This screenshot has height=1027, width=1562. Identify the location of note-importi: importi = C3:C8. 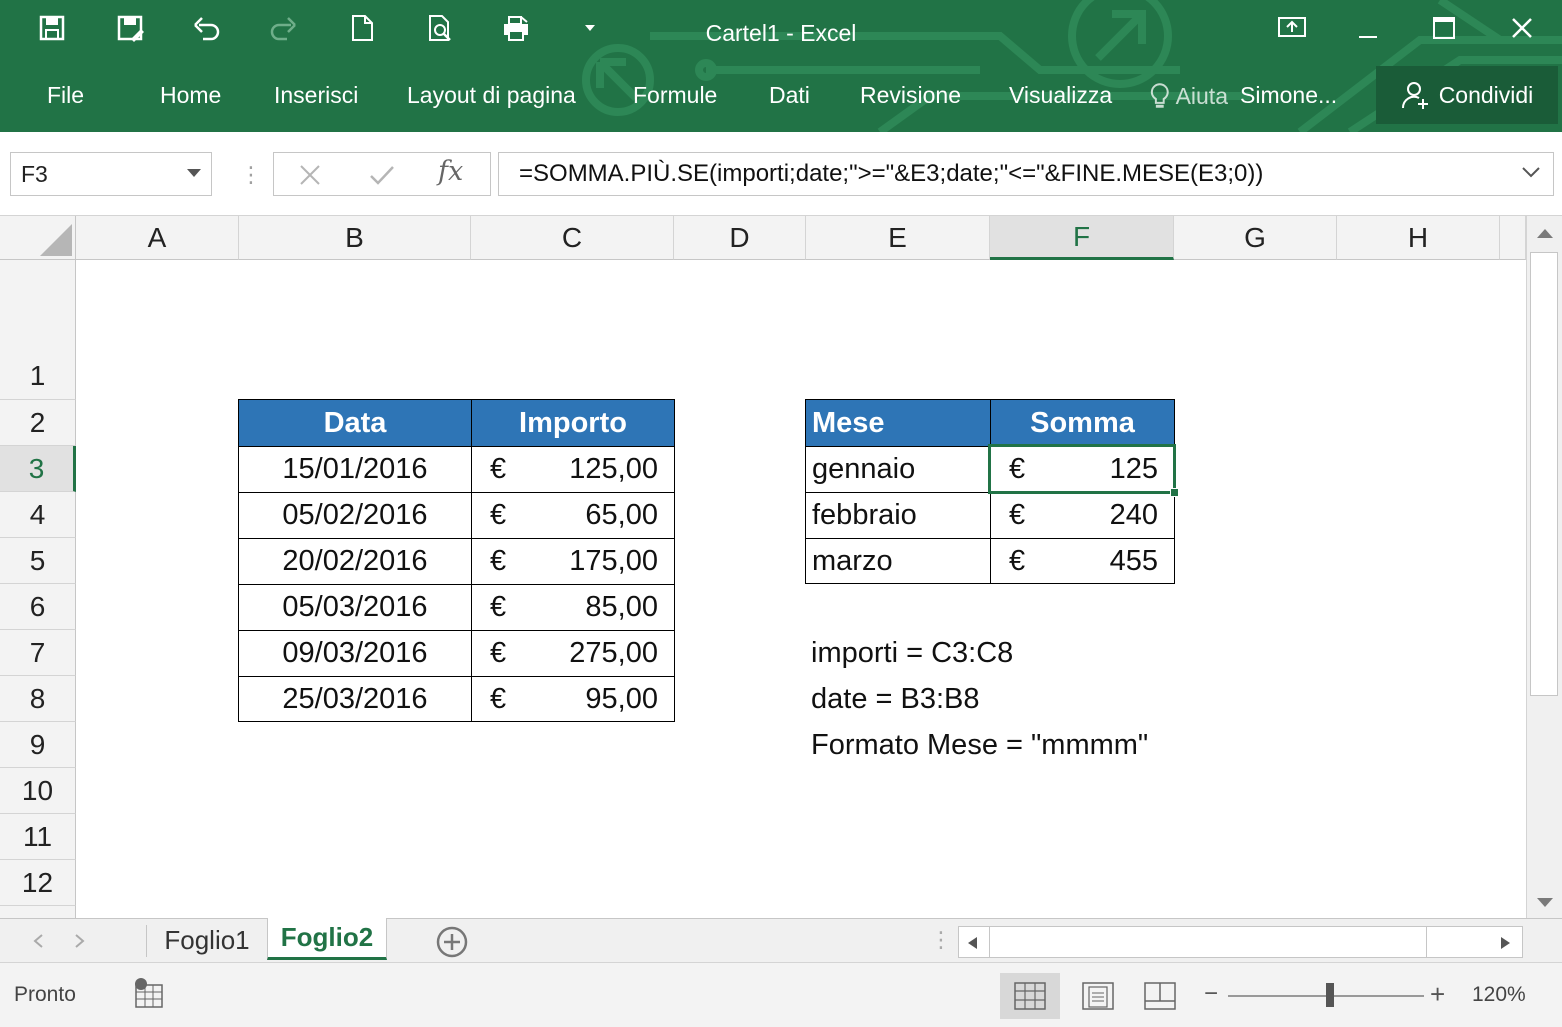
(909, 653).